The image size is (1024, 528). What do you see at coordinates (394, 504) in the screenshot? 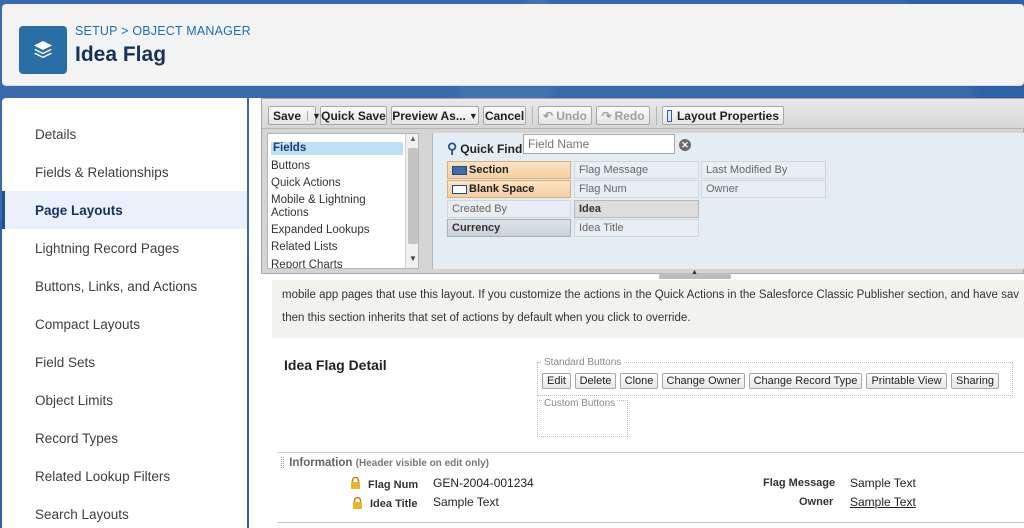
I see `idea-title-label: Idea Title` at bounding box center [394, 504].